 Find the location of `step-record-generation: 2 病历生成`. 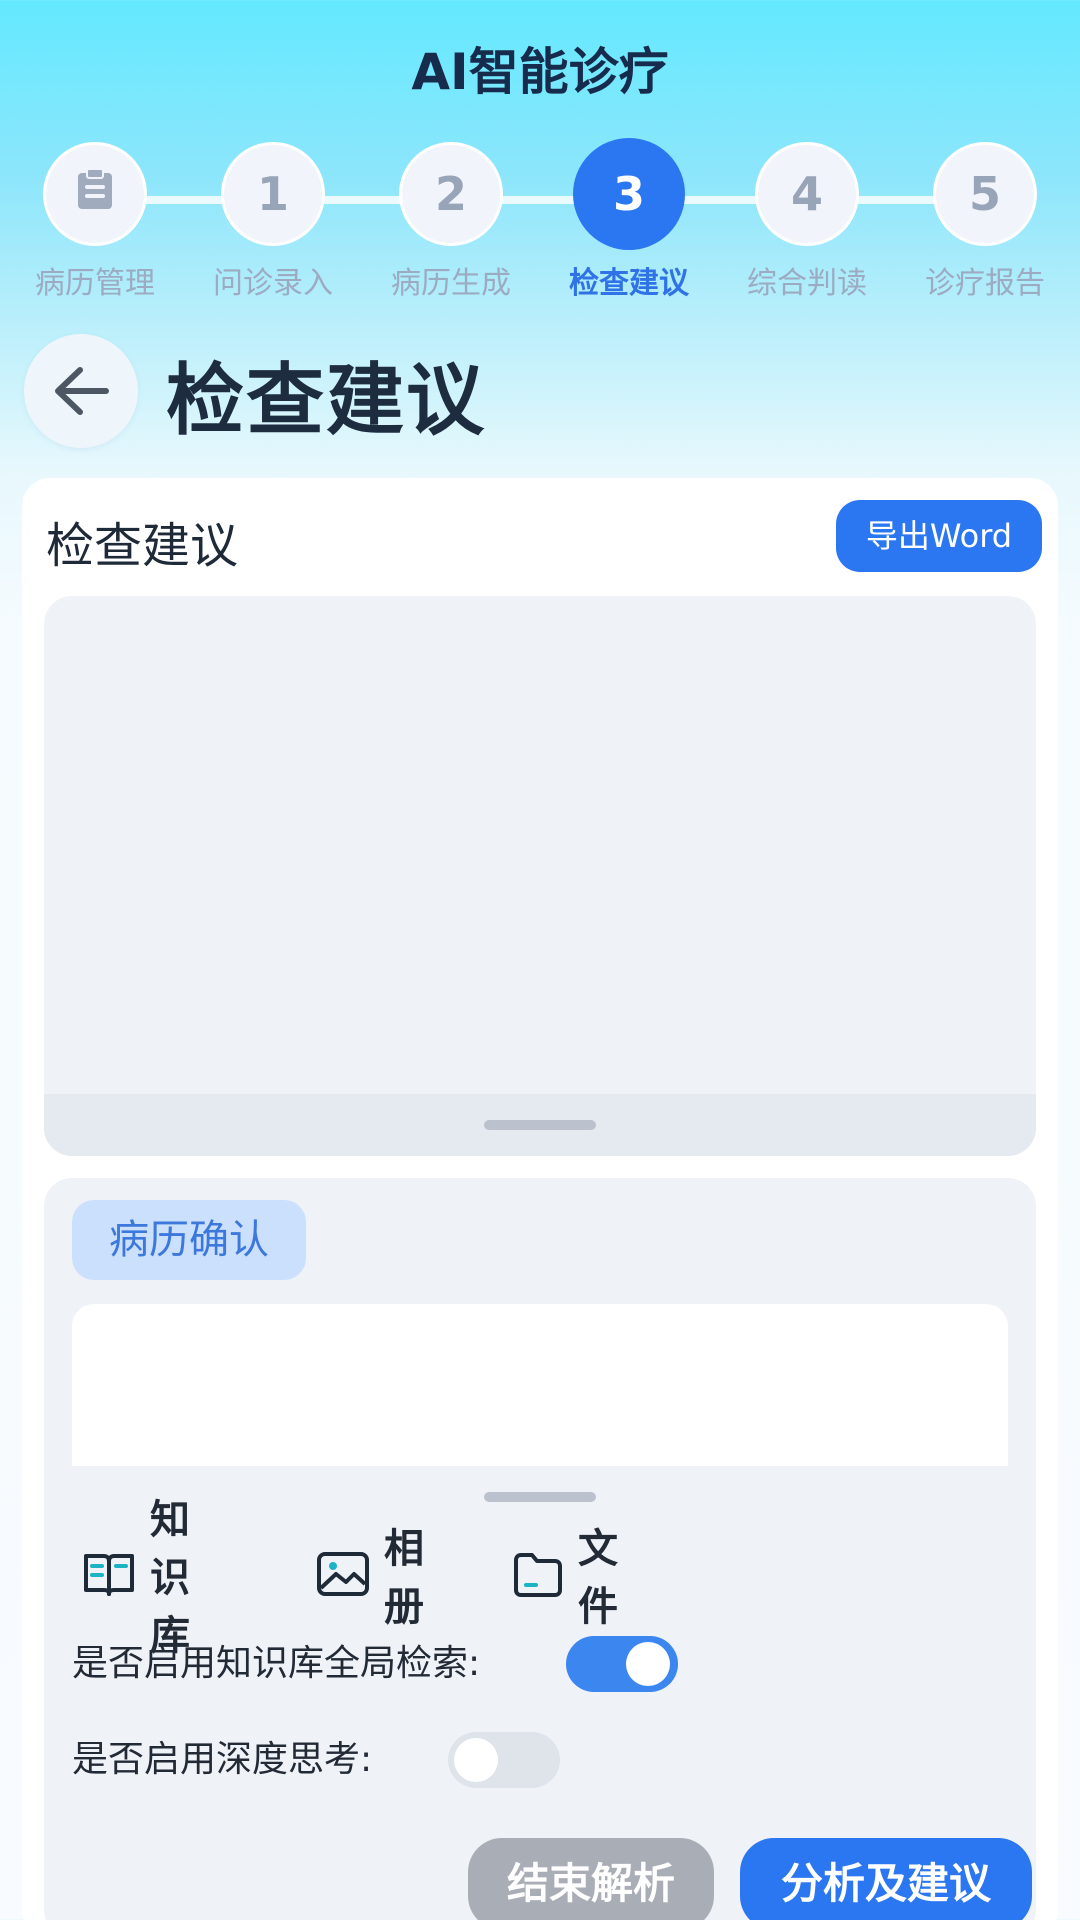

step-record-generation: 2 病历生成 is located at coordinates (451, 221).